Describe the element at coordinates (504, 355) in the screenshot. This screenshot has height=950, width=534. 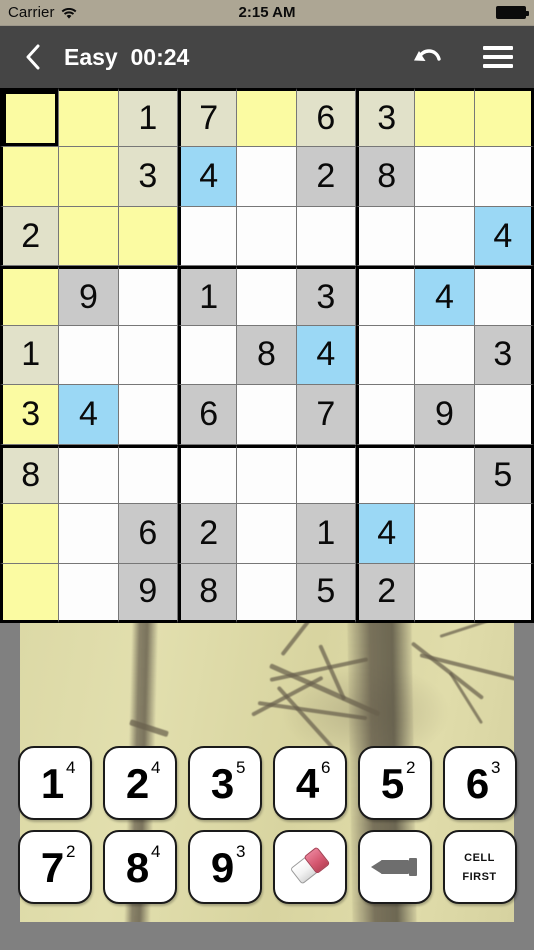
I see `sudoku-cell-r5c9: 3` at that location.